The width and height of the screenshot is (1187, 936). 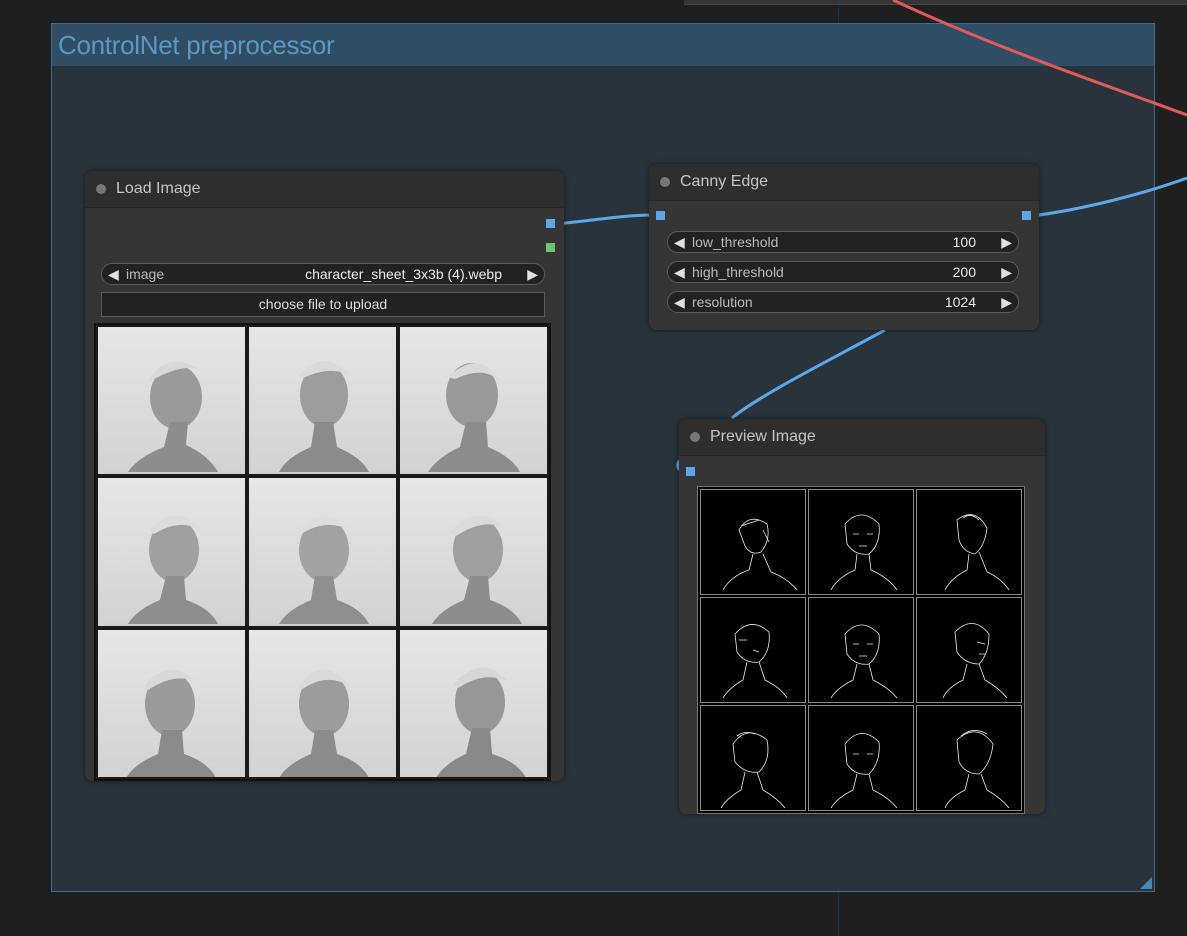 I want to click on input-slot-images, so click(x=690, y=471).